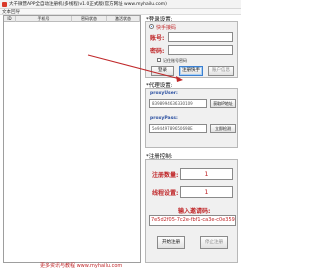 This screenshot has height=271, width=320. I want to click on remember-checkbox, so click(159, 60).